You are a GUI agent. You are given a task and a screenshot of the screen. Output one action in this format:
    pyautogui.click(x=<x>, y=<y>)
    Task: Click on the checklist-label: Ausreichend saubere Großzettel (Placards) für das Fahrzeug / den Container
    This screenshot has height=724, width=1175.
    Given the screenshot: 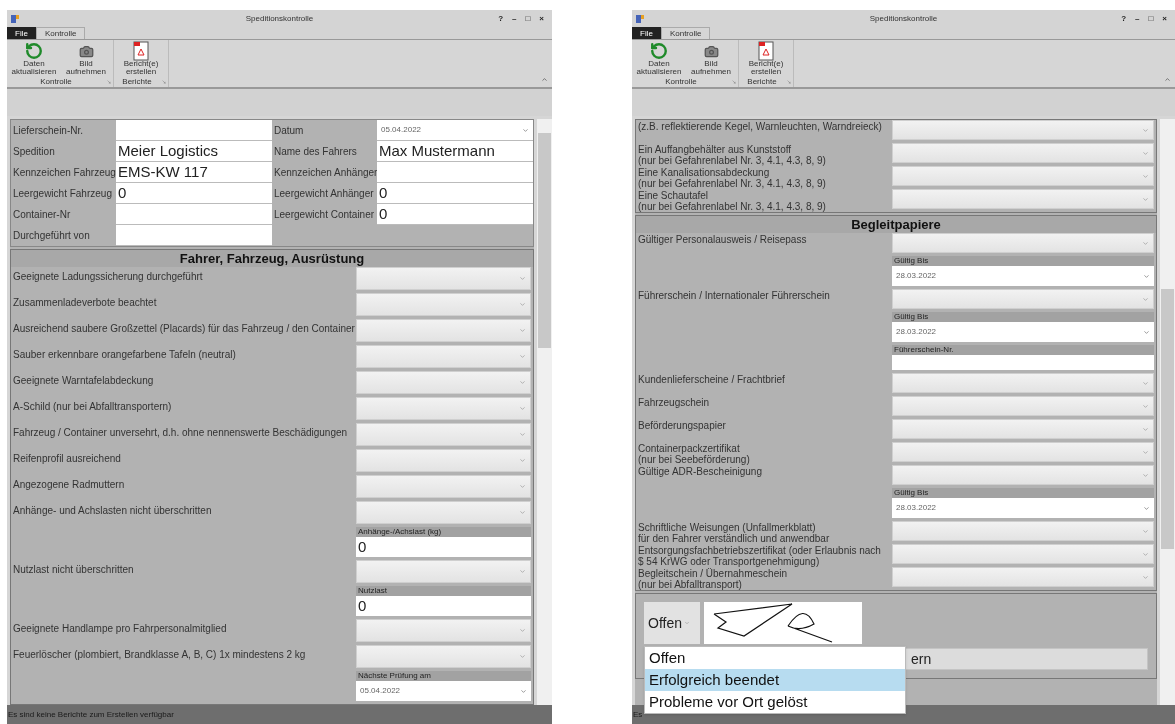 What is the action you would take?
    pyautogui.click(x=184, y=329)
    